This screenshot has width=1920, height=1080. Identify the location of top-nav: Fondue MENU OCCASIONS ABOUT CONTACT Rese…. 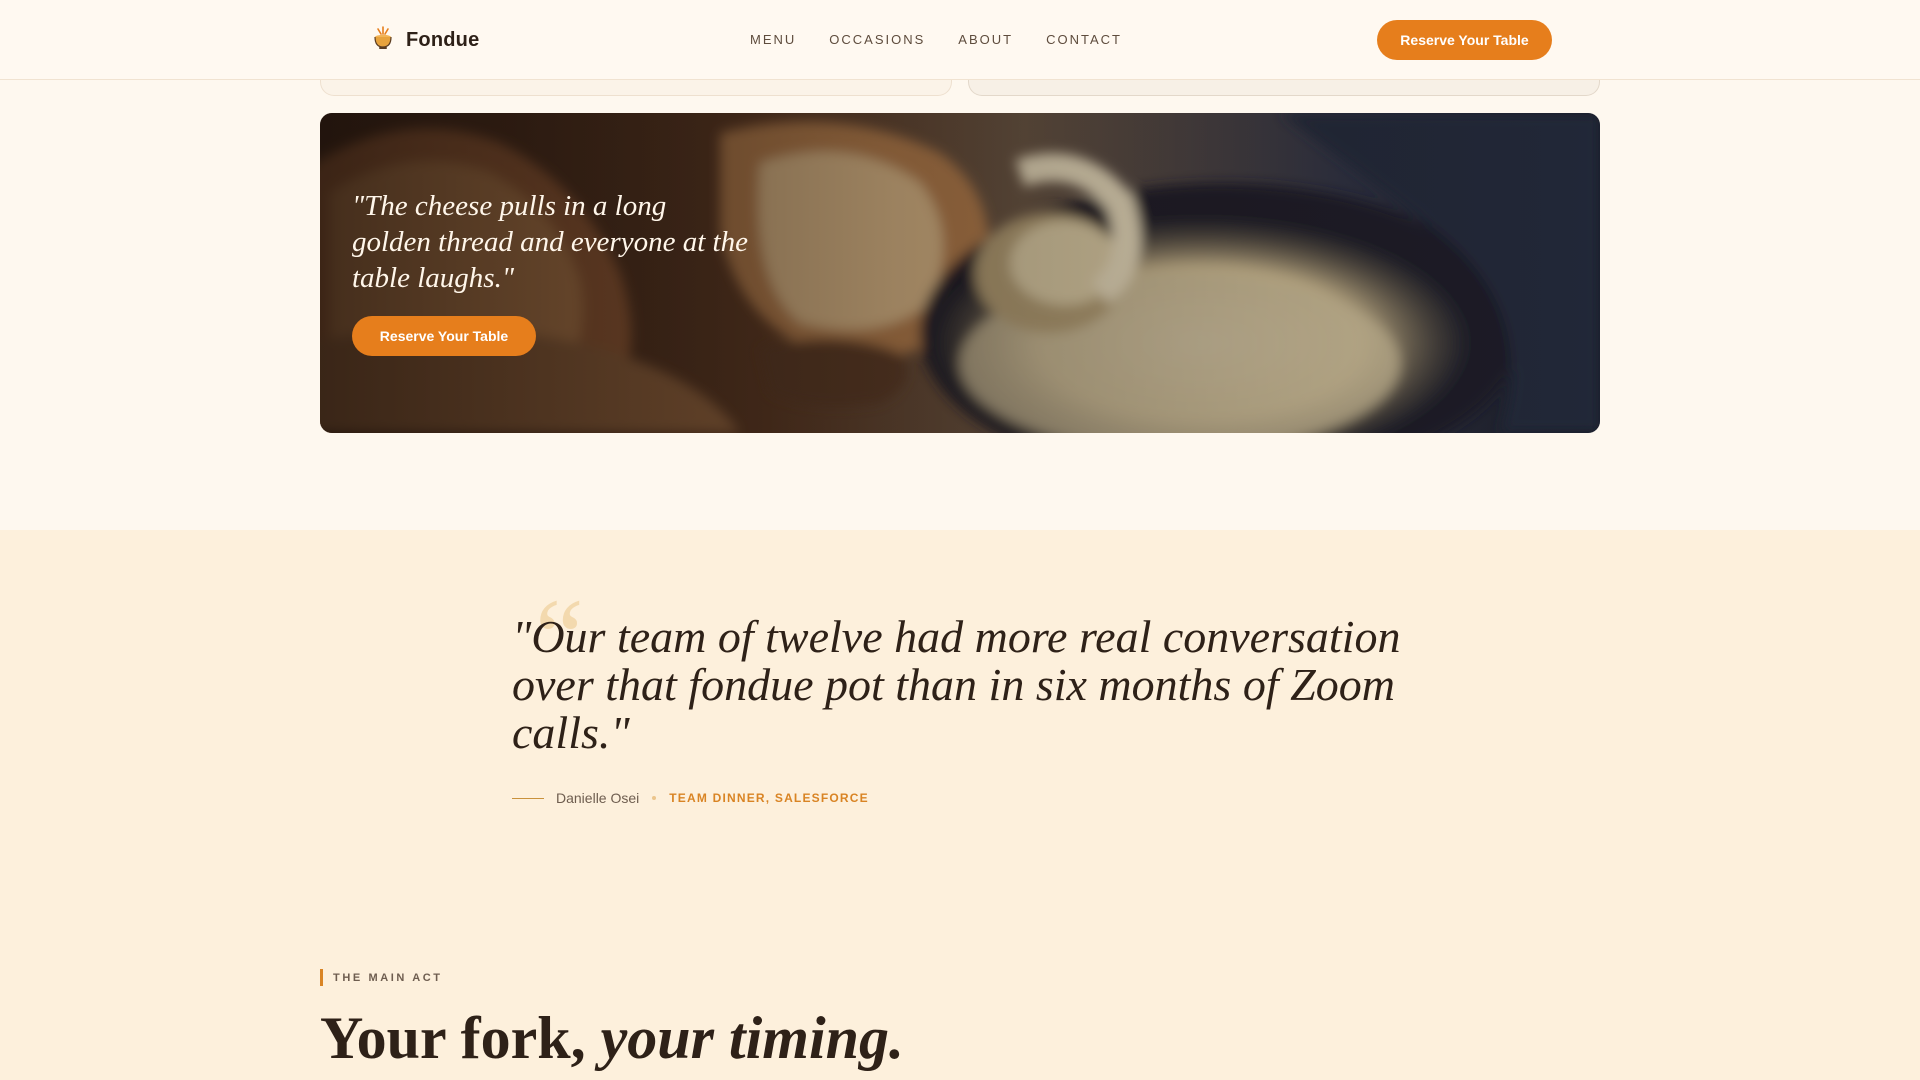
(960, 40).